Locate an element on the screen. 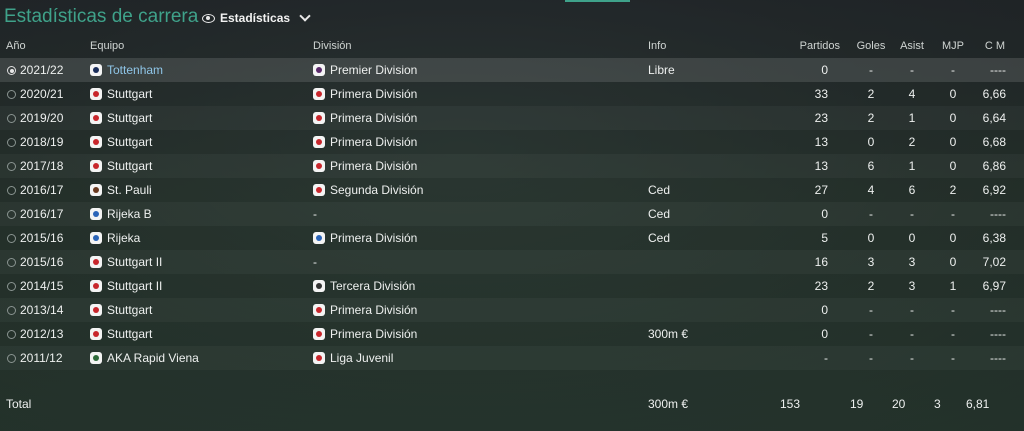 The image size is (1024, 431). team-name-link: Rijeka is located at coordinates (123, 238).